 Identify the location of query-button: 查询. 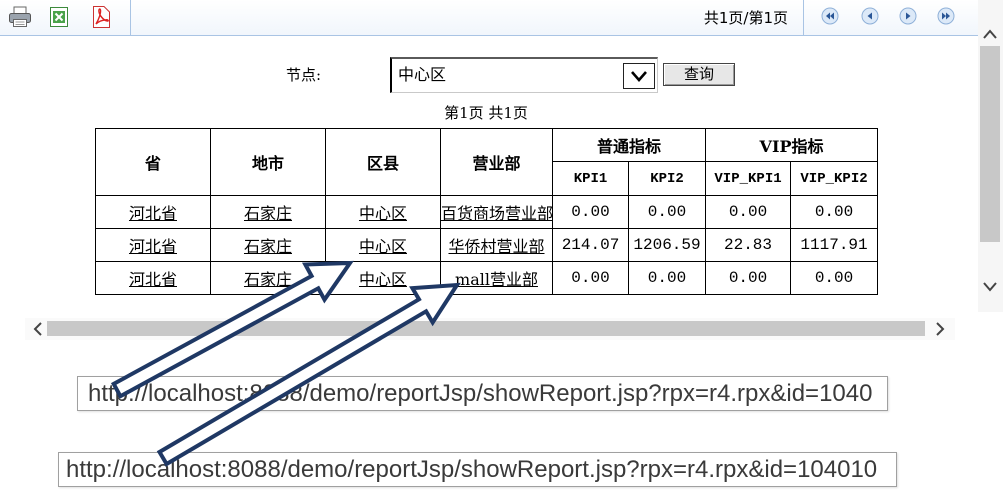
(699, 74).